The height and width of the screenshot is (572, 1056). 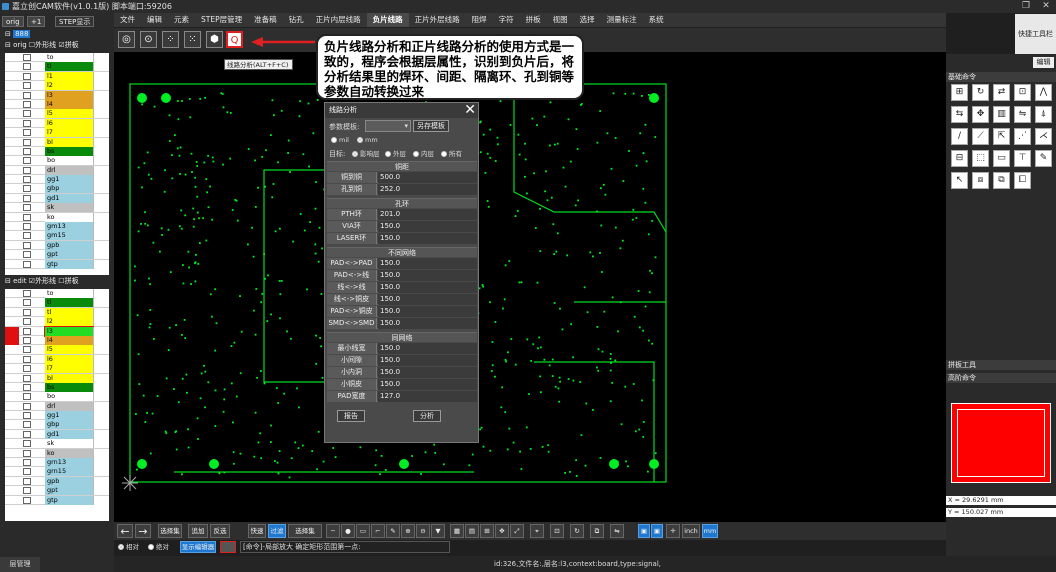 What do you see at coordinates (57, 264) in the screenshot?
I see `layer-row: gtp` at bounding box center [57, 264].